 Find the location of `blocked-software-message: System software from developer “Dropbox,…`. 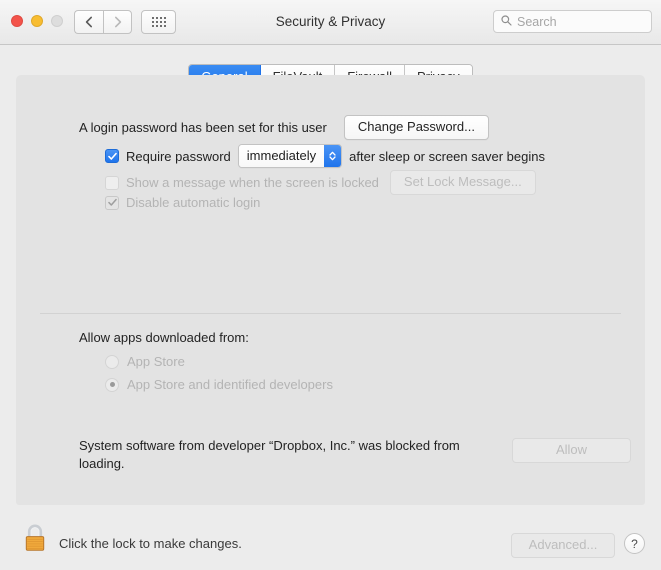

blocked-software-message: System software from developer “Dropbox,… is located at coordinates (269, 454).